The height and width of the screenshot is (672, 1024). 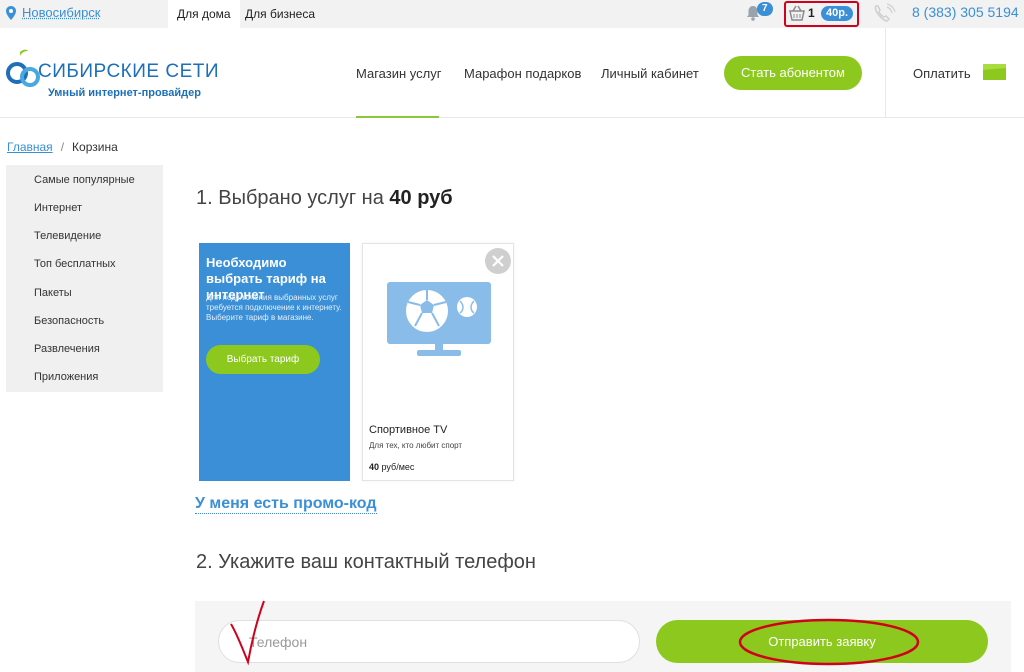 What do you see at coordinates (286, 504) in the screenshot?
I see `promo-code-link: У меня есть промо-код` at bounding box center [286, 504].